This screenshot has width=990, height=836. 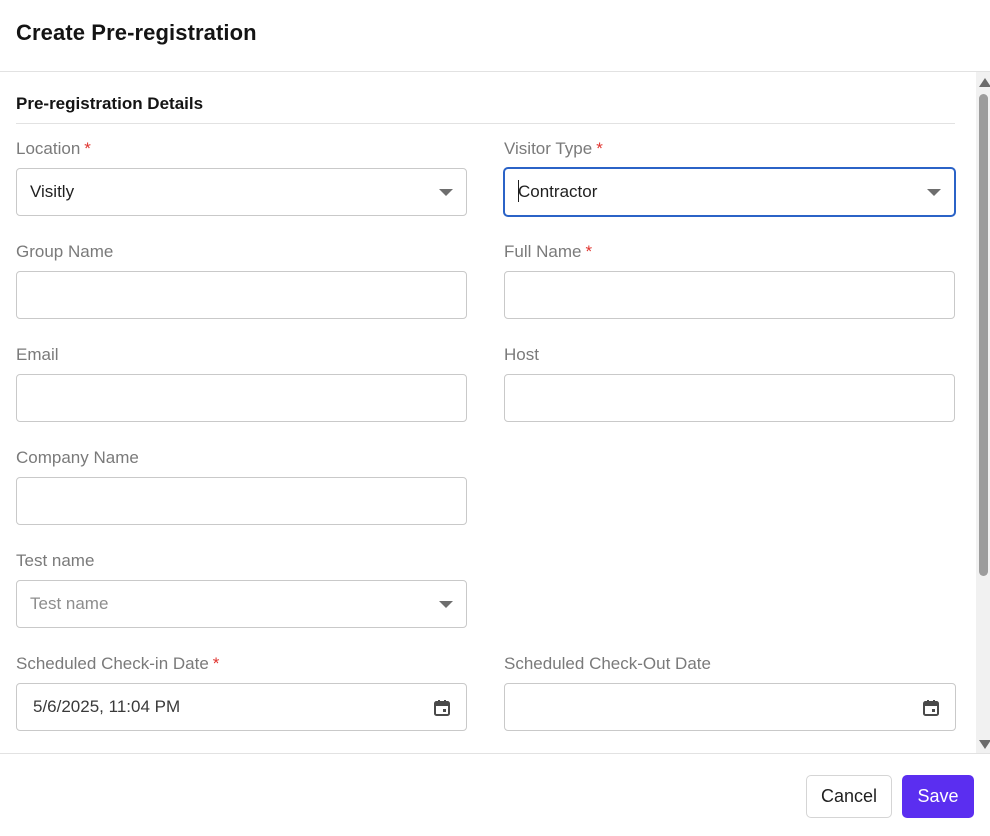 What do you see at coordinates (241, 604) in the screenshot?
I see `test-name-select: Test name` at bounding box center [241, 604].